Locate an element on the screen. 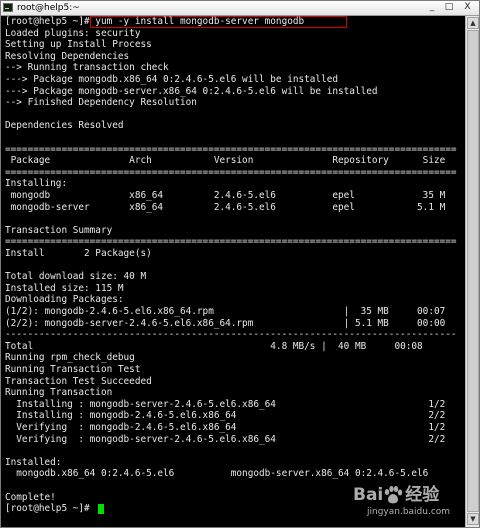 The height and width of the screenshot is (528, 480). scroll-thumb is located at coordinates (473, 271).